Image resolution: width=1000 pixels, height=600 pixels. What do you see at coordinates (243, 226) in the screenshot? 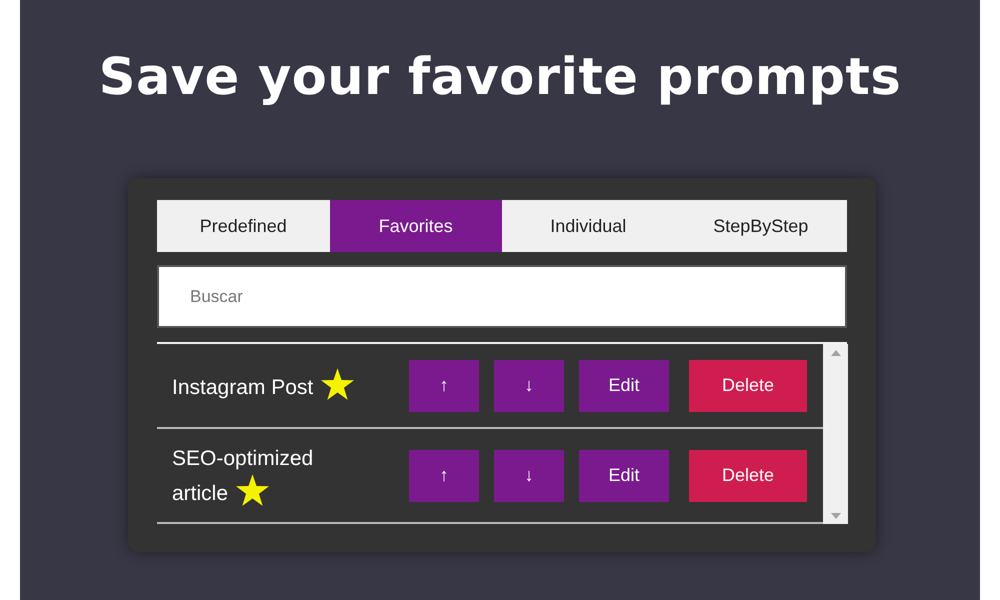
I see `tab: Predefined` at bounding box center [243, 226].